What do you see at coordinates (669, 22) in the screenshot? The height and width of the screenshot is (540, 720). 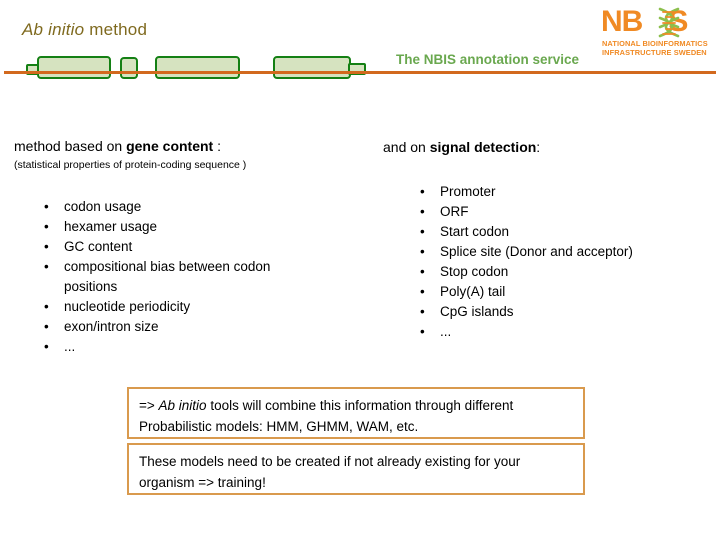 I see `dna-helix-icon` at bounding box center [669, 22].